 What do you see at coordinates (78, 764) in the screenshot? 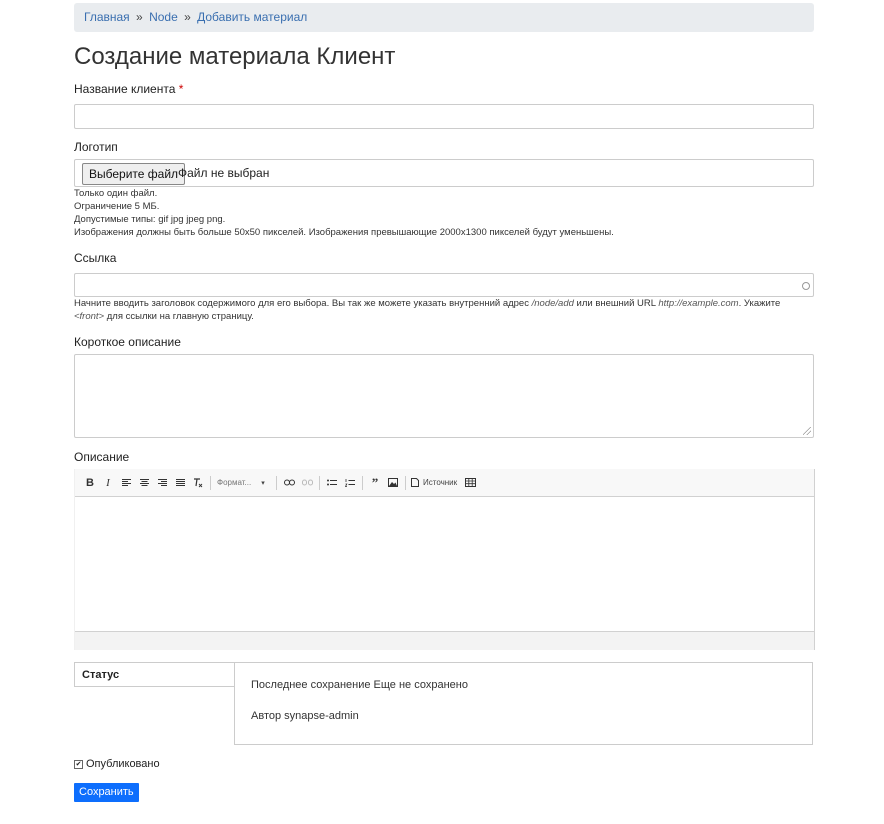
I see `published-checkbox: ✔` at bounding box center [78, 764].